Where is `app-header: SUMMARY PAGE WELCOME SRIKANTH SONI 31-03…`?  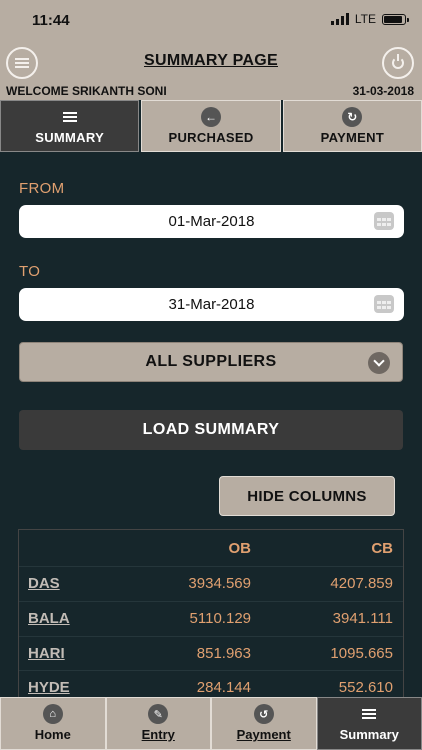 app-header: SUMMARY PAGE WELCOME SRIKANTH SONI 31-03… is located at coordinates (211, 70).